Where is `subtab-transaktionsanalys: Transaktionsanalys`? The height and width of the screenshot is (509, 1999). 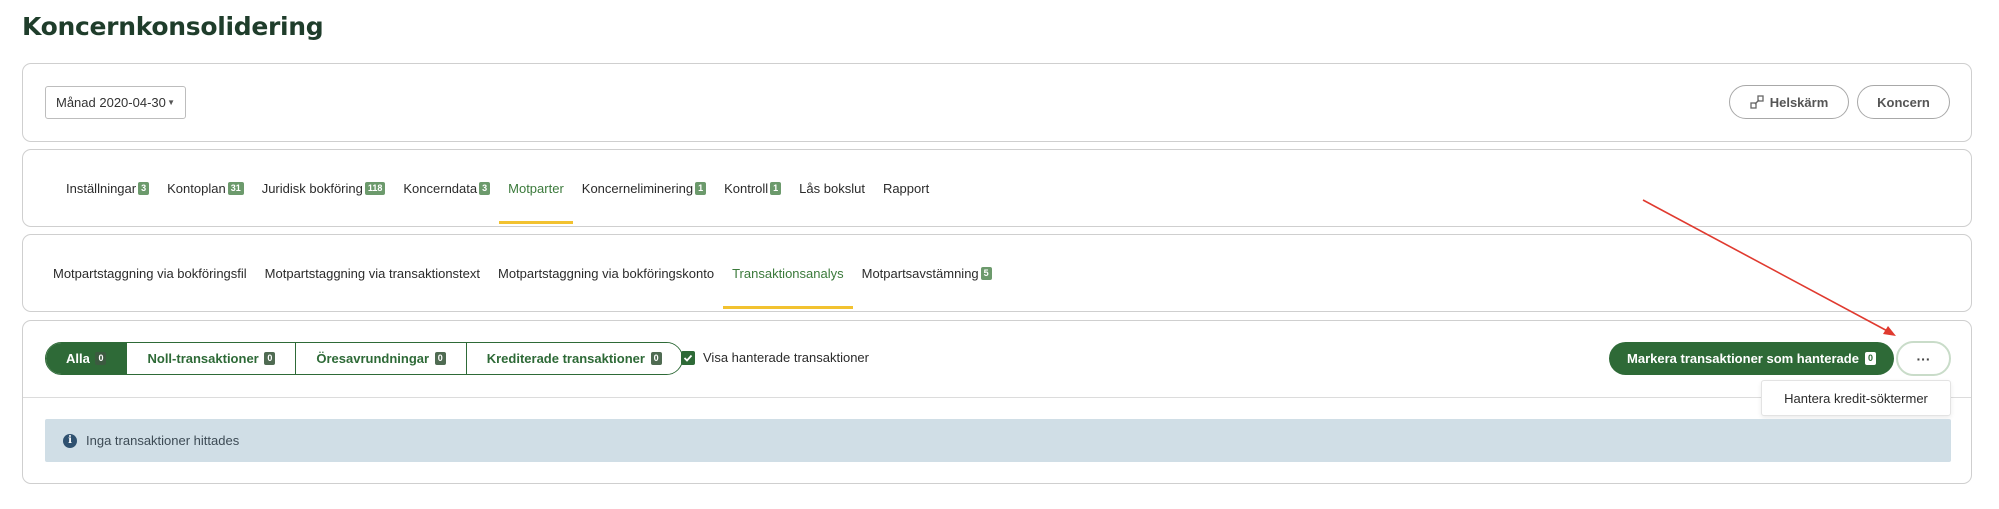 subtab-transaktionsanalys: Transaktionsanalys is located at coordinates (788, 273).